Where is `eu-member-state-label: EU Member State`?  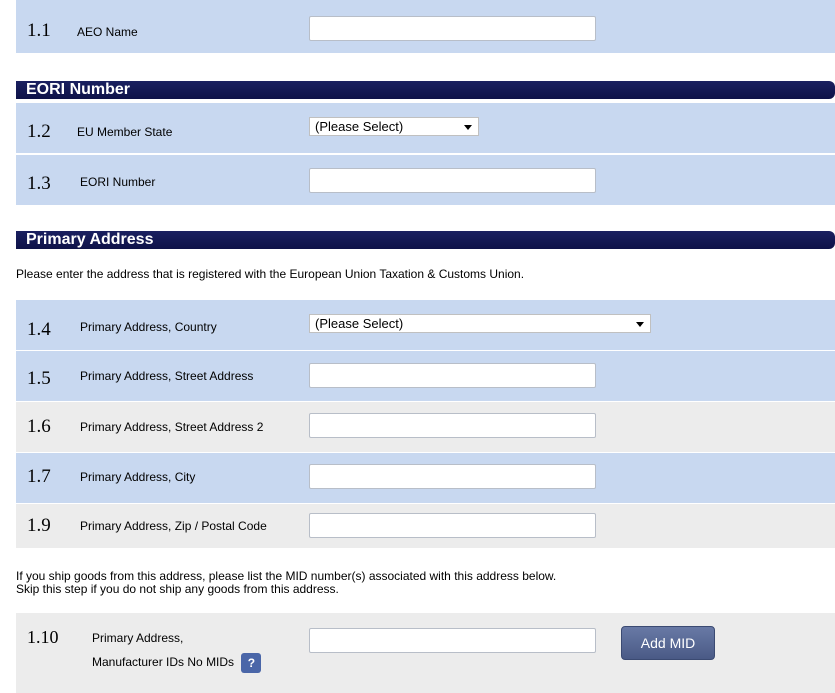
eu-member-state-label: EU Member State is located at coordinates (125, 132).